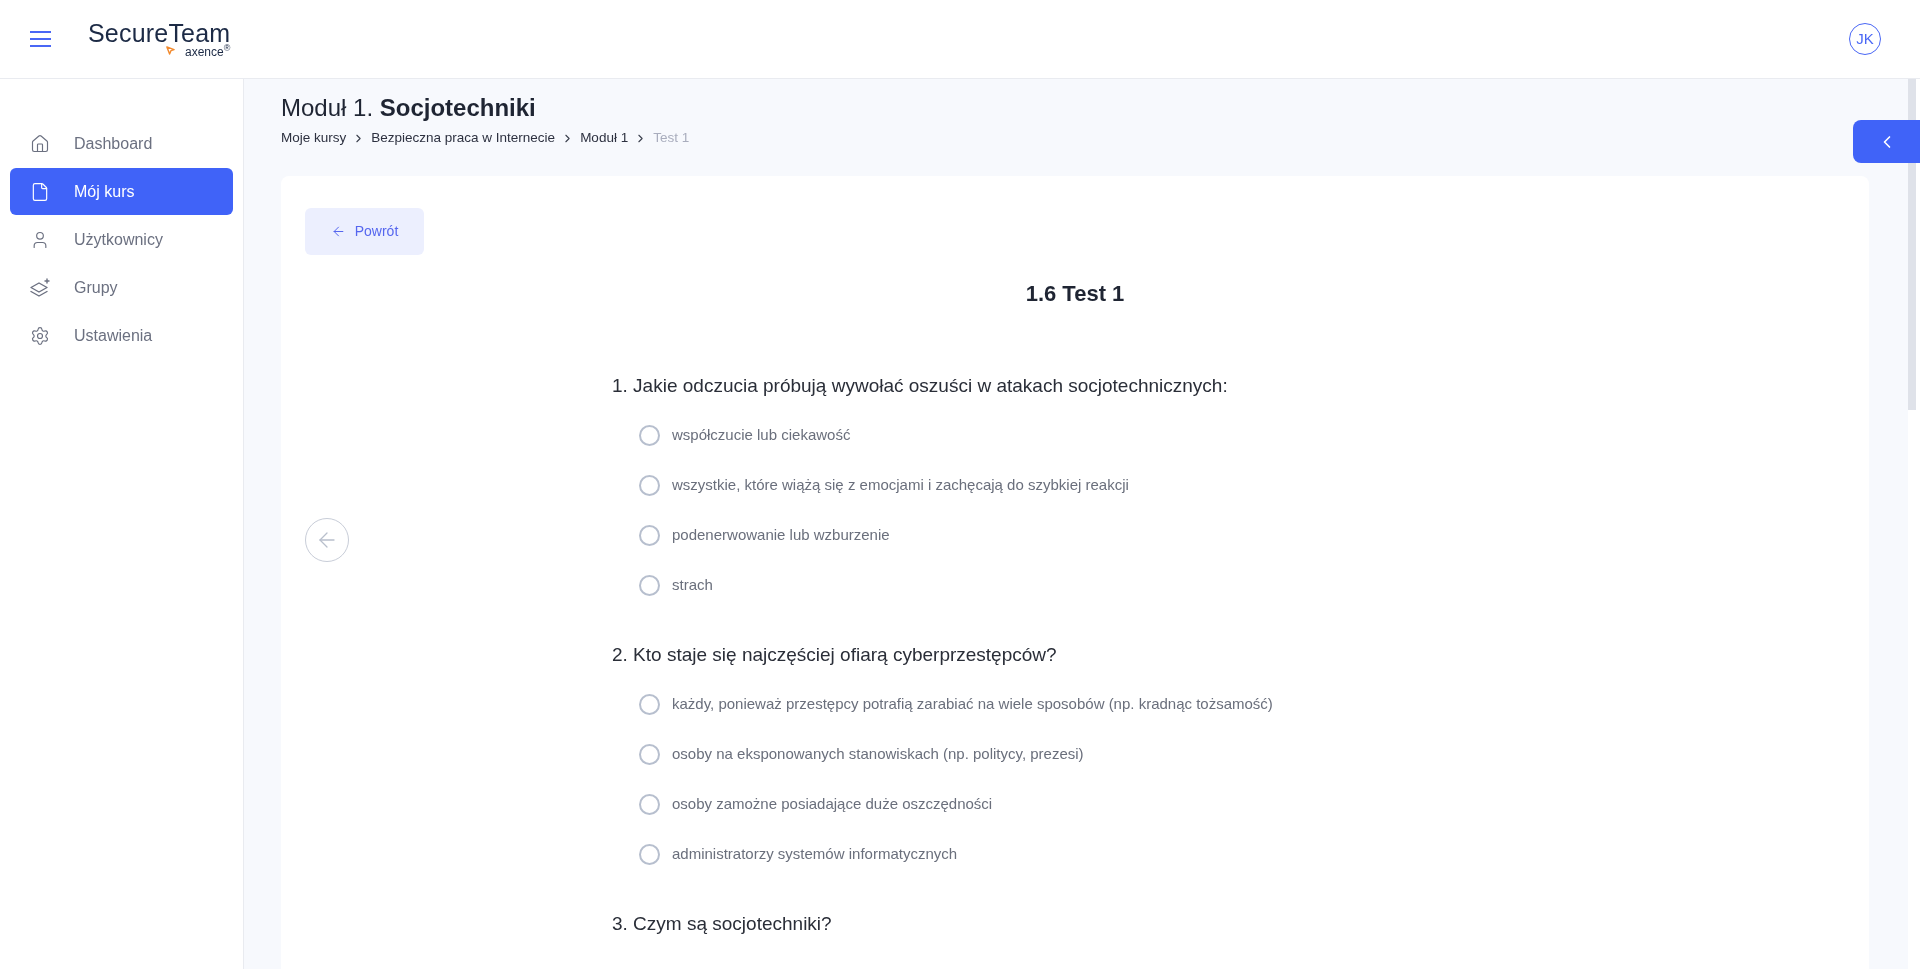 This screenshot has width=1920, height=969. Describe the element at coordinates (764, 535) in the screenshot. I see `answer-option: podenerwowanie lub wzburzenie` at that location.